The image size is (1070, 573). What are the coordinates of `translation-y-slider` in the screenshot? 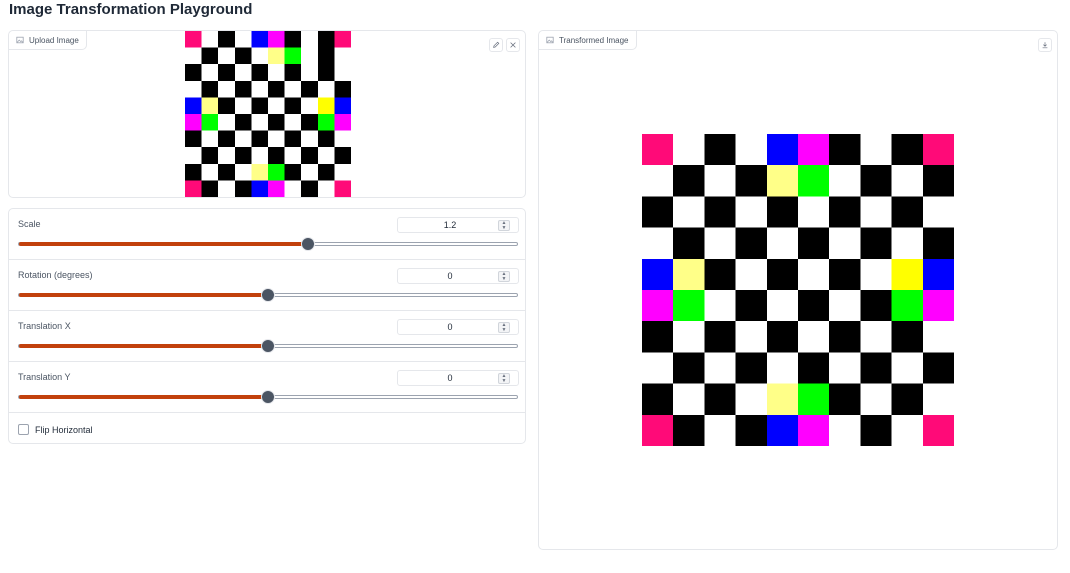 It's located at (268, 397).